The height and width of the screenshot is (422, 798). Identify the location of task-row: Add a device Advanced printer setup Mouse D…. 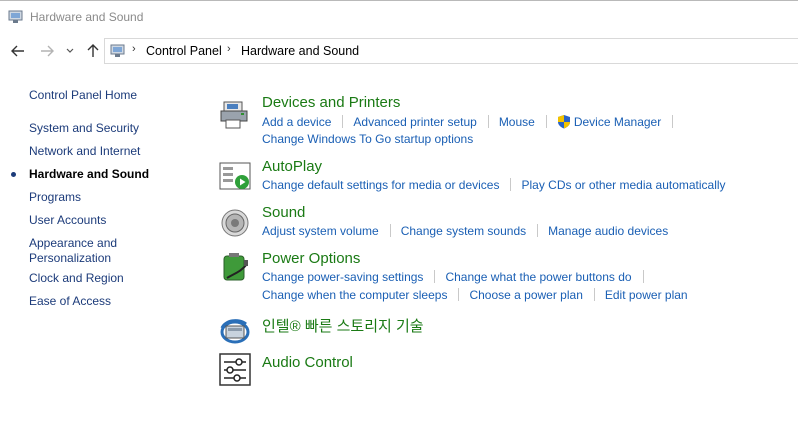
(472, 122).